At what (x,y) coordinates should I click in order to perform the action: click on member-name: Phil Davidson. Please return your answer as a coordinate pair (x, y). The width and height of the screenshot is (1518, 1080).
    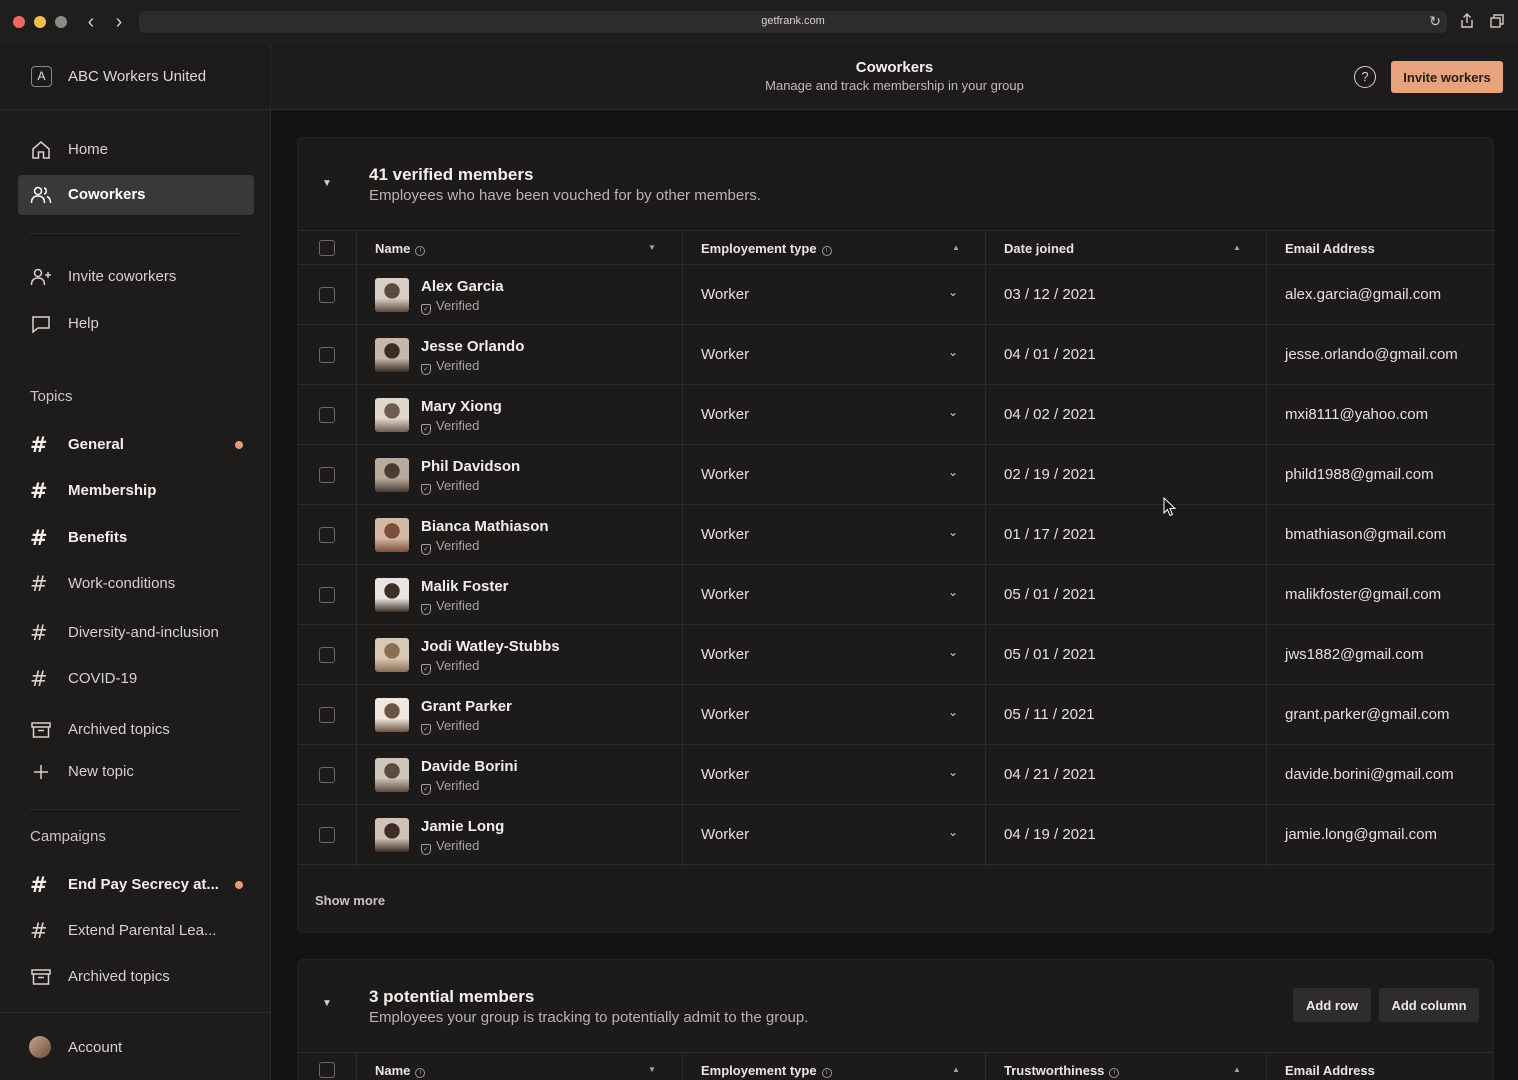
    Looking at the image, I should click on (470, 466).